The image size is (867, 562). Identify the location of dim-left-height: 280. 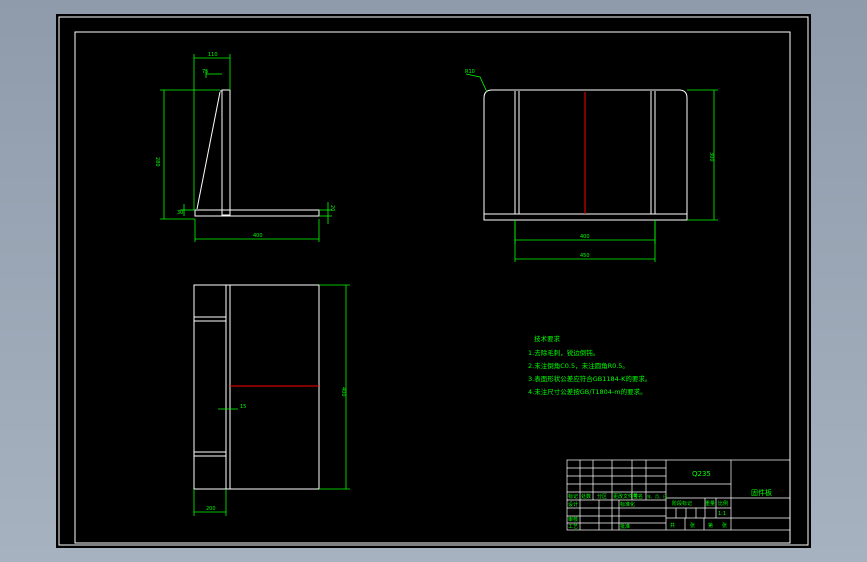
(157, 162).